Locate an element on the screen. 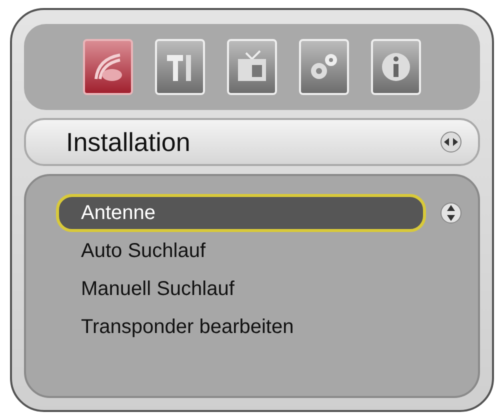 This screenshot has height=420, width=504. menu-item: Manuell Suchlauf is located at coordinates (241, 289).